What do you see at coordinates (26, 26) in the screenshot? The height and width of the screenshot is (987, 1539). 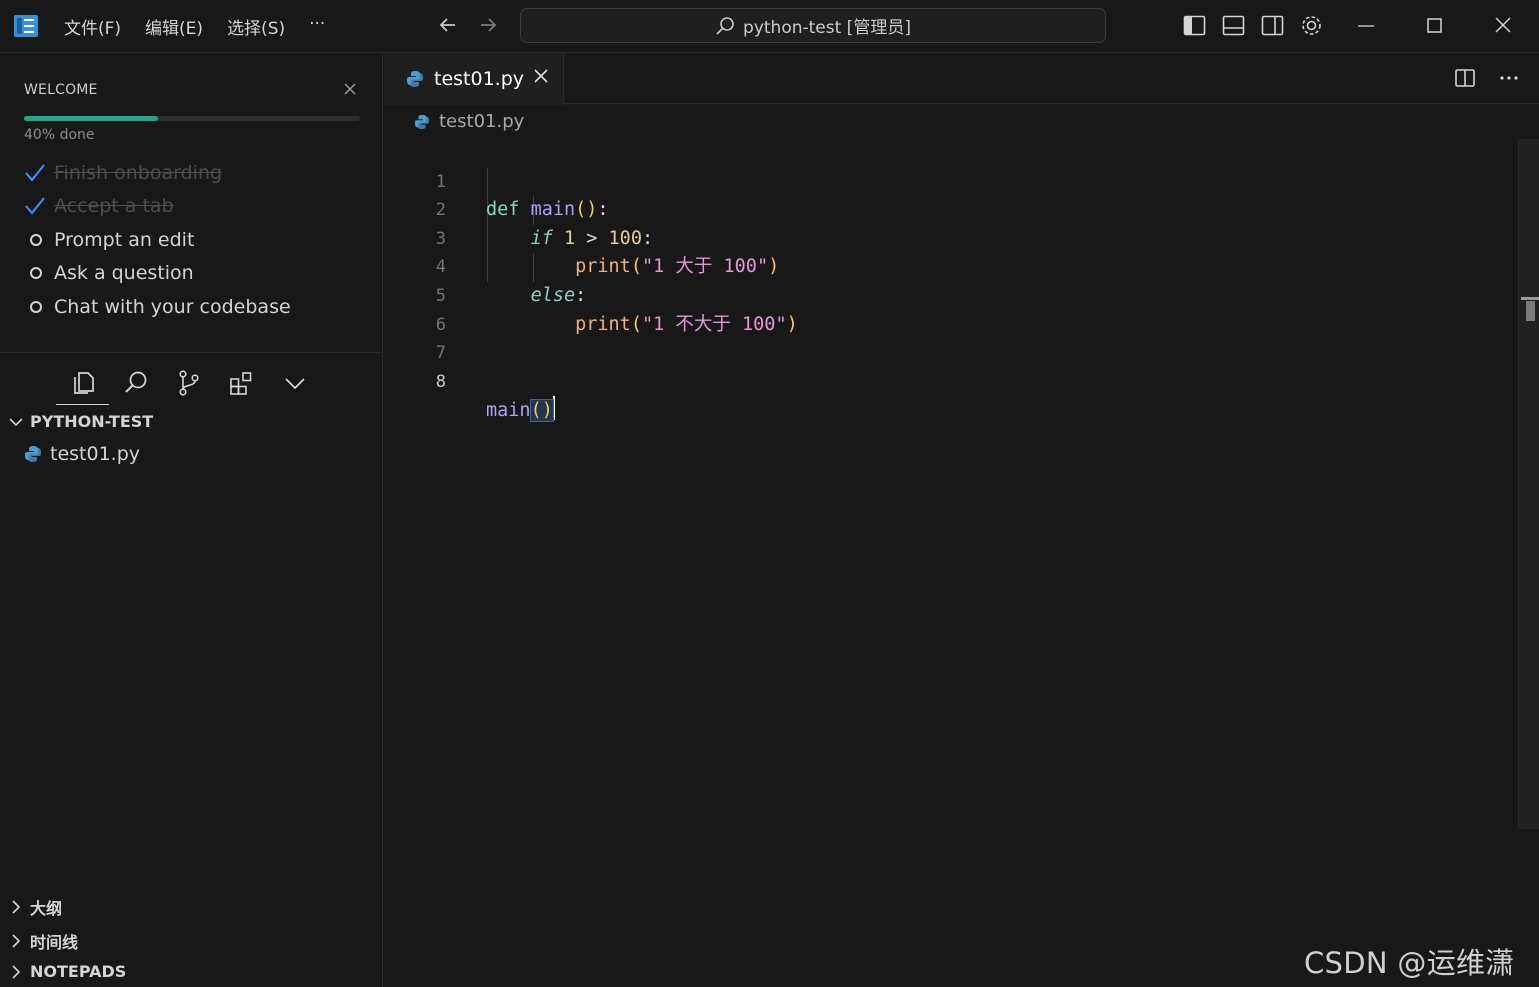 I see `app-logo-icon` at bounding box center [26, 26].